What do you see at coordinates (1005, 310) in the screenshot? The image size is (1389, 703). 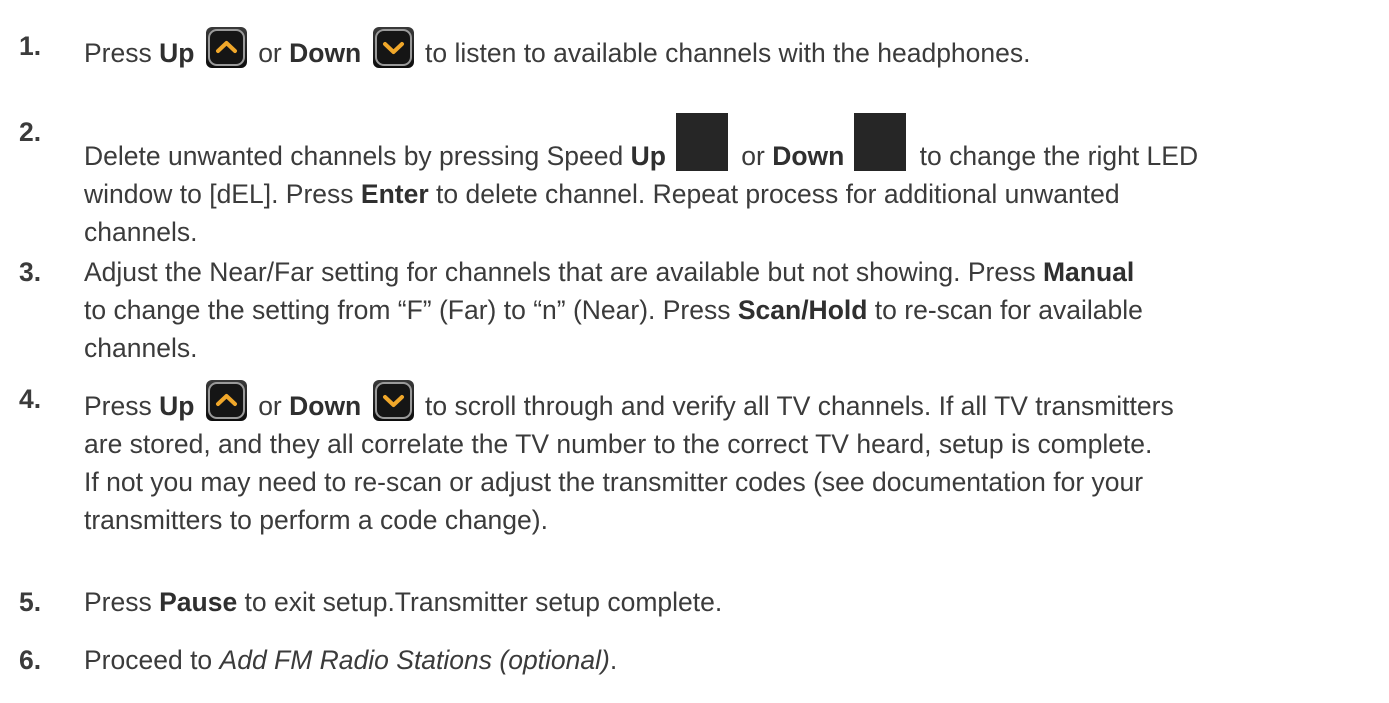 I see `step-text: to re-scan for available` at bounding box center [1005, 310].